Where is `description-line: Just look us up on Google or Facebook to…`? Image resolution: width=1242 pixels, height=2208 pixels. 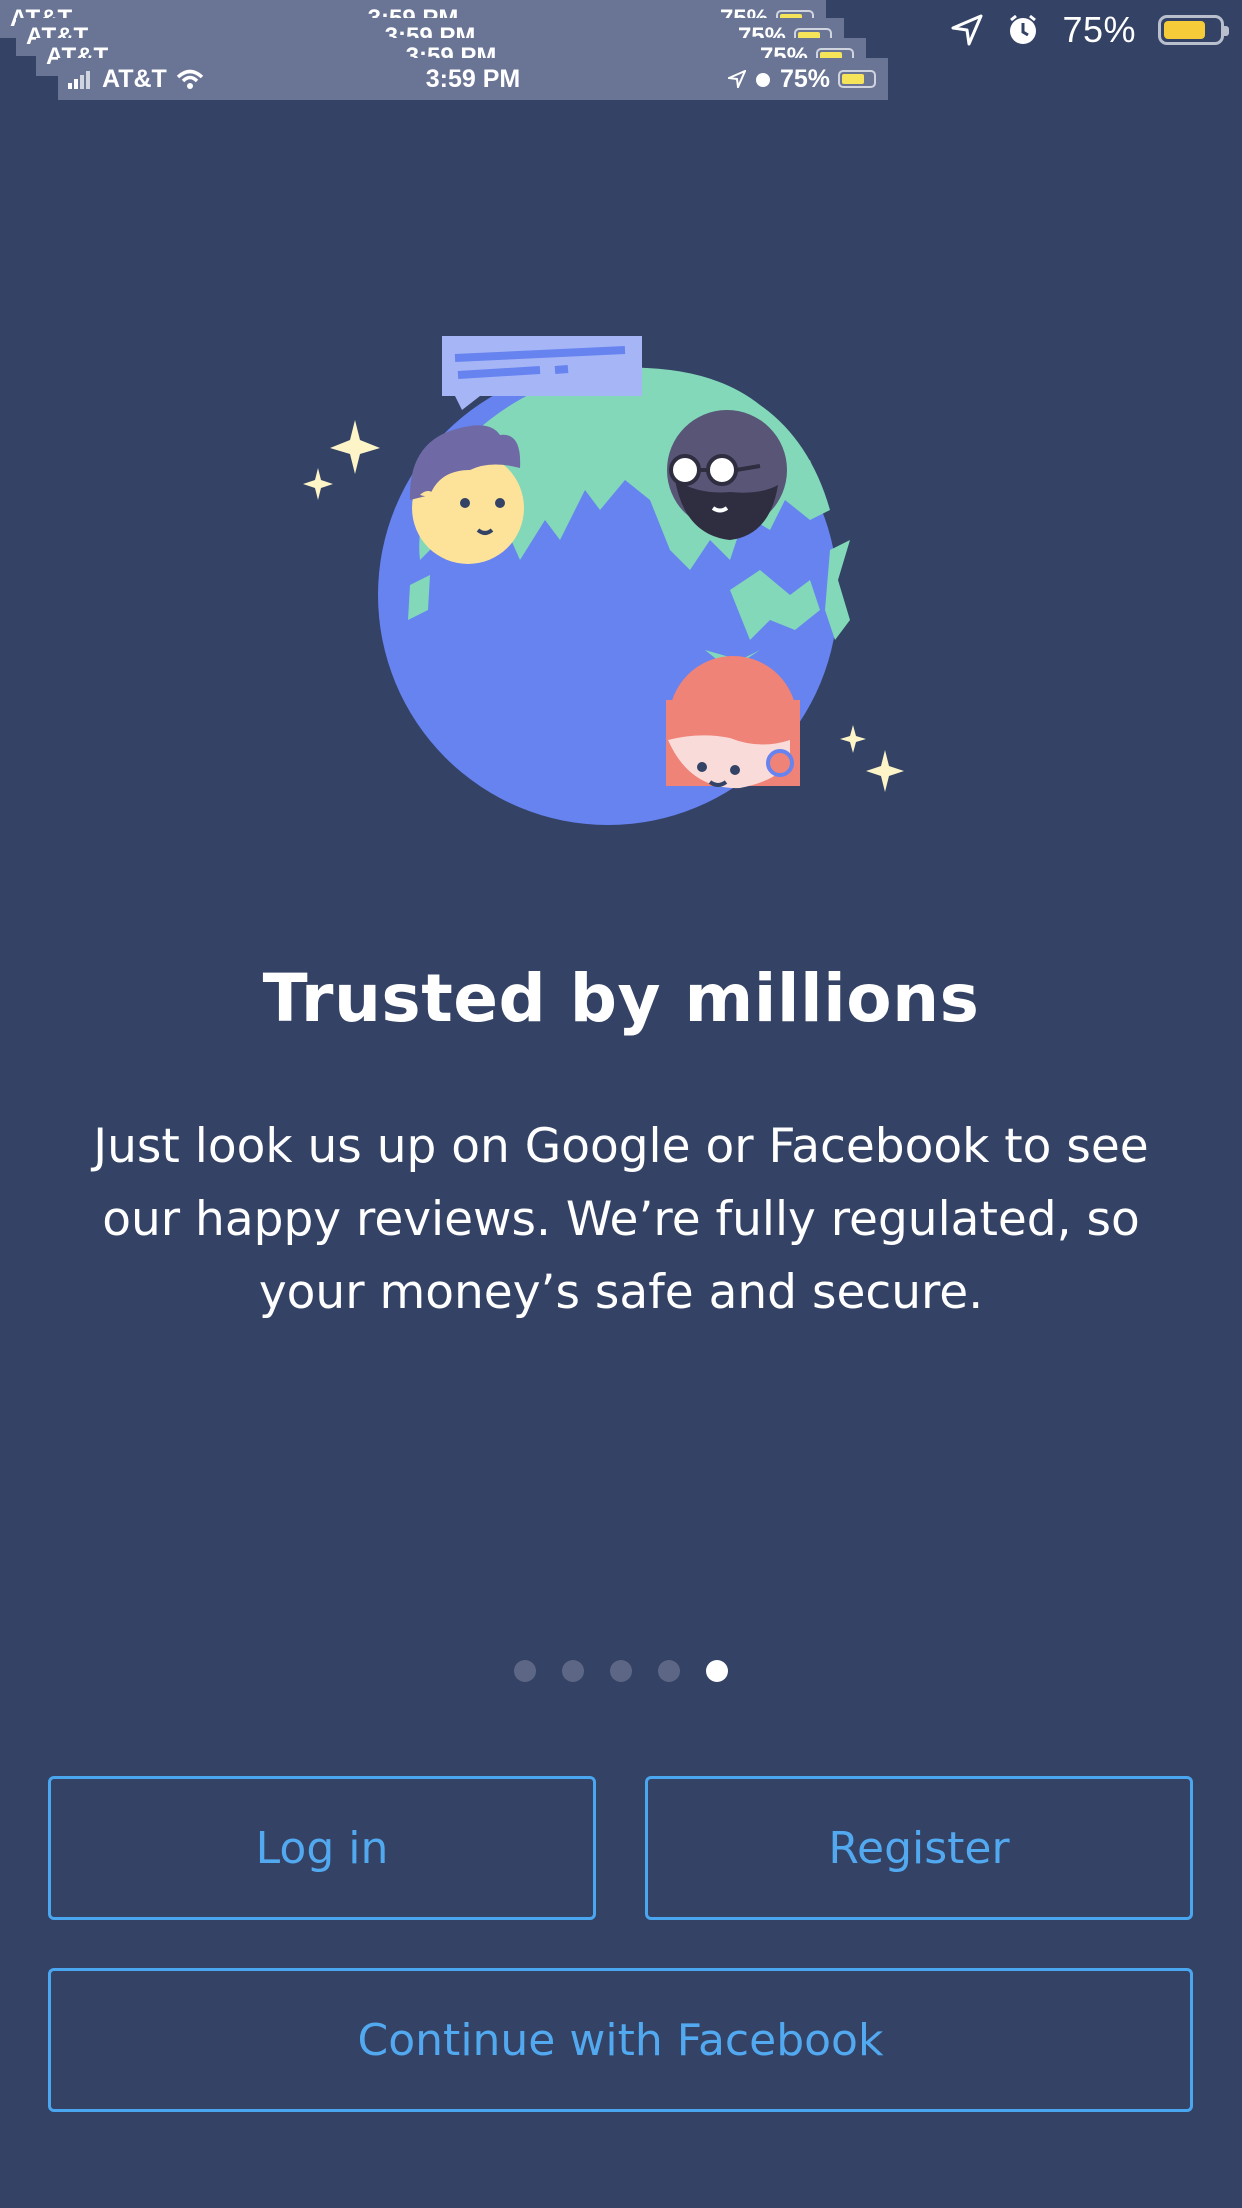 description-line: Just look us up on Google or Facebook to… is located at coordinates (621, 1146).